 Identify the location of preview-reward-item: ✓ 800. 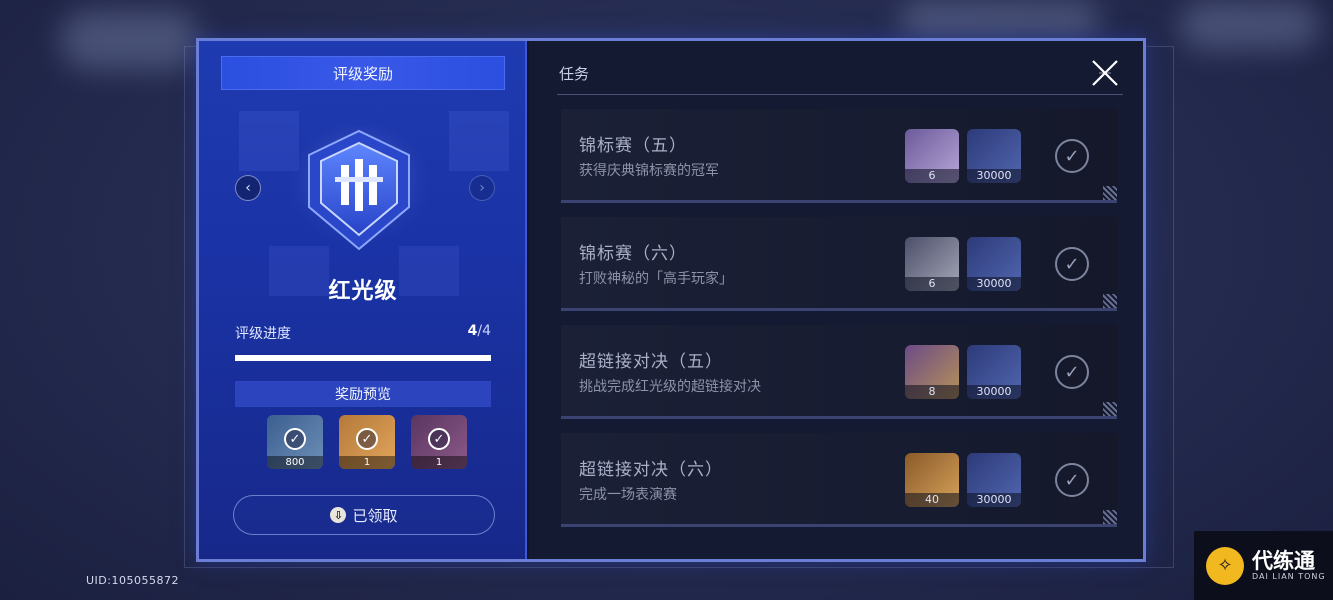
(295, 442).